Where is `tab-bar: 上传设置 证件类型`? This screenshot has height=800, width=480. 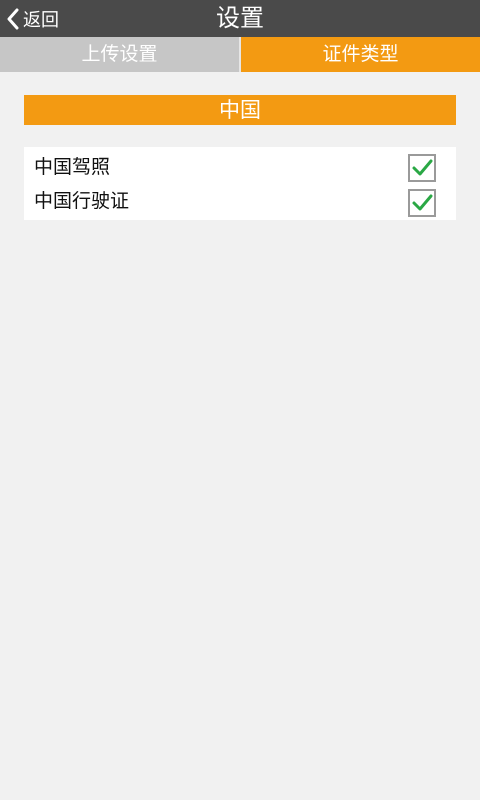 tab-bar: 上传设置 证件类型 is located at coordinates (240, 54).